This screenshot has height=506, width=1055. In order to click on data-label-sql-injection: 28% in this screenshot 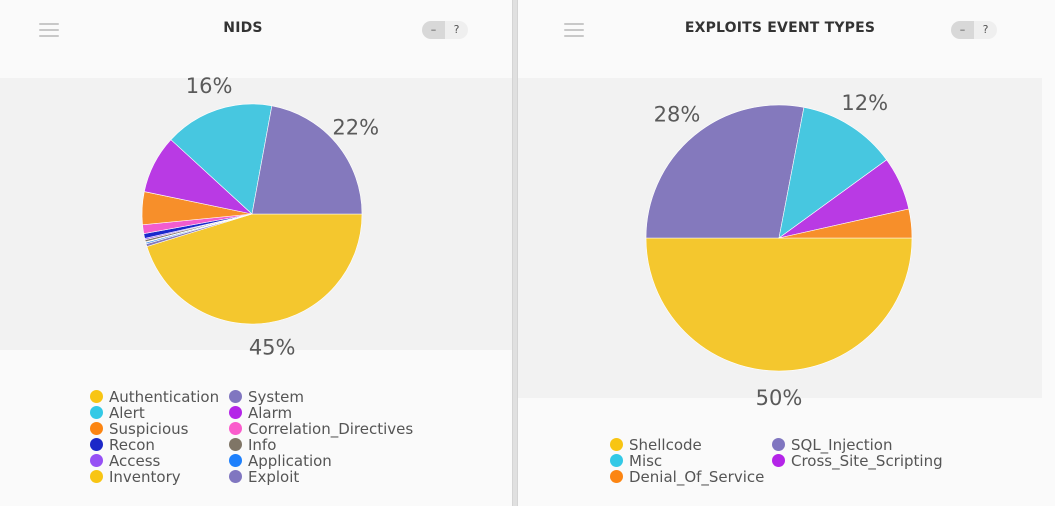, I will do `click(677, 115)`.